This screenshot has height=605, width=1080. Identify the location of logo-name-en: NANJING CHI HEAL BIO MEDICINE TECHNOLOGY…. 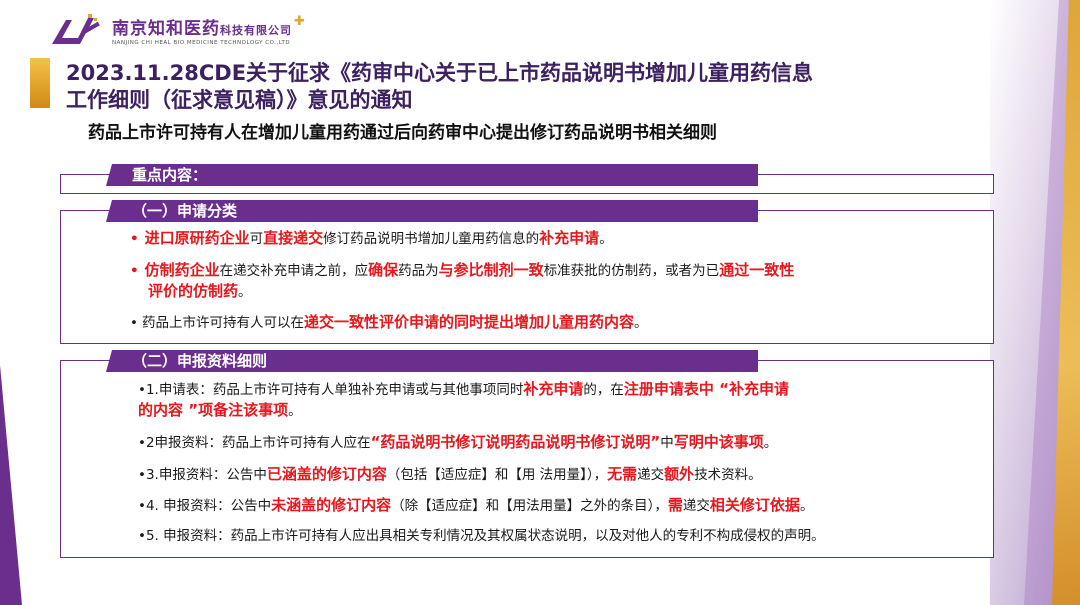
(201, 43).